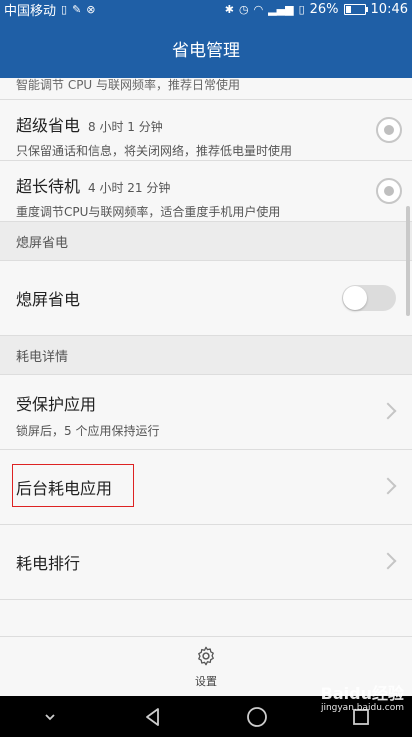 The height and width of the screenshot is (737, 412). What do you see at coordinates (408, 261) in the screenshot?
I see `scrollbar` at bounding box center [408, 261].